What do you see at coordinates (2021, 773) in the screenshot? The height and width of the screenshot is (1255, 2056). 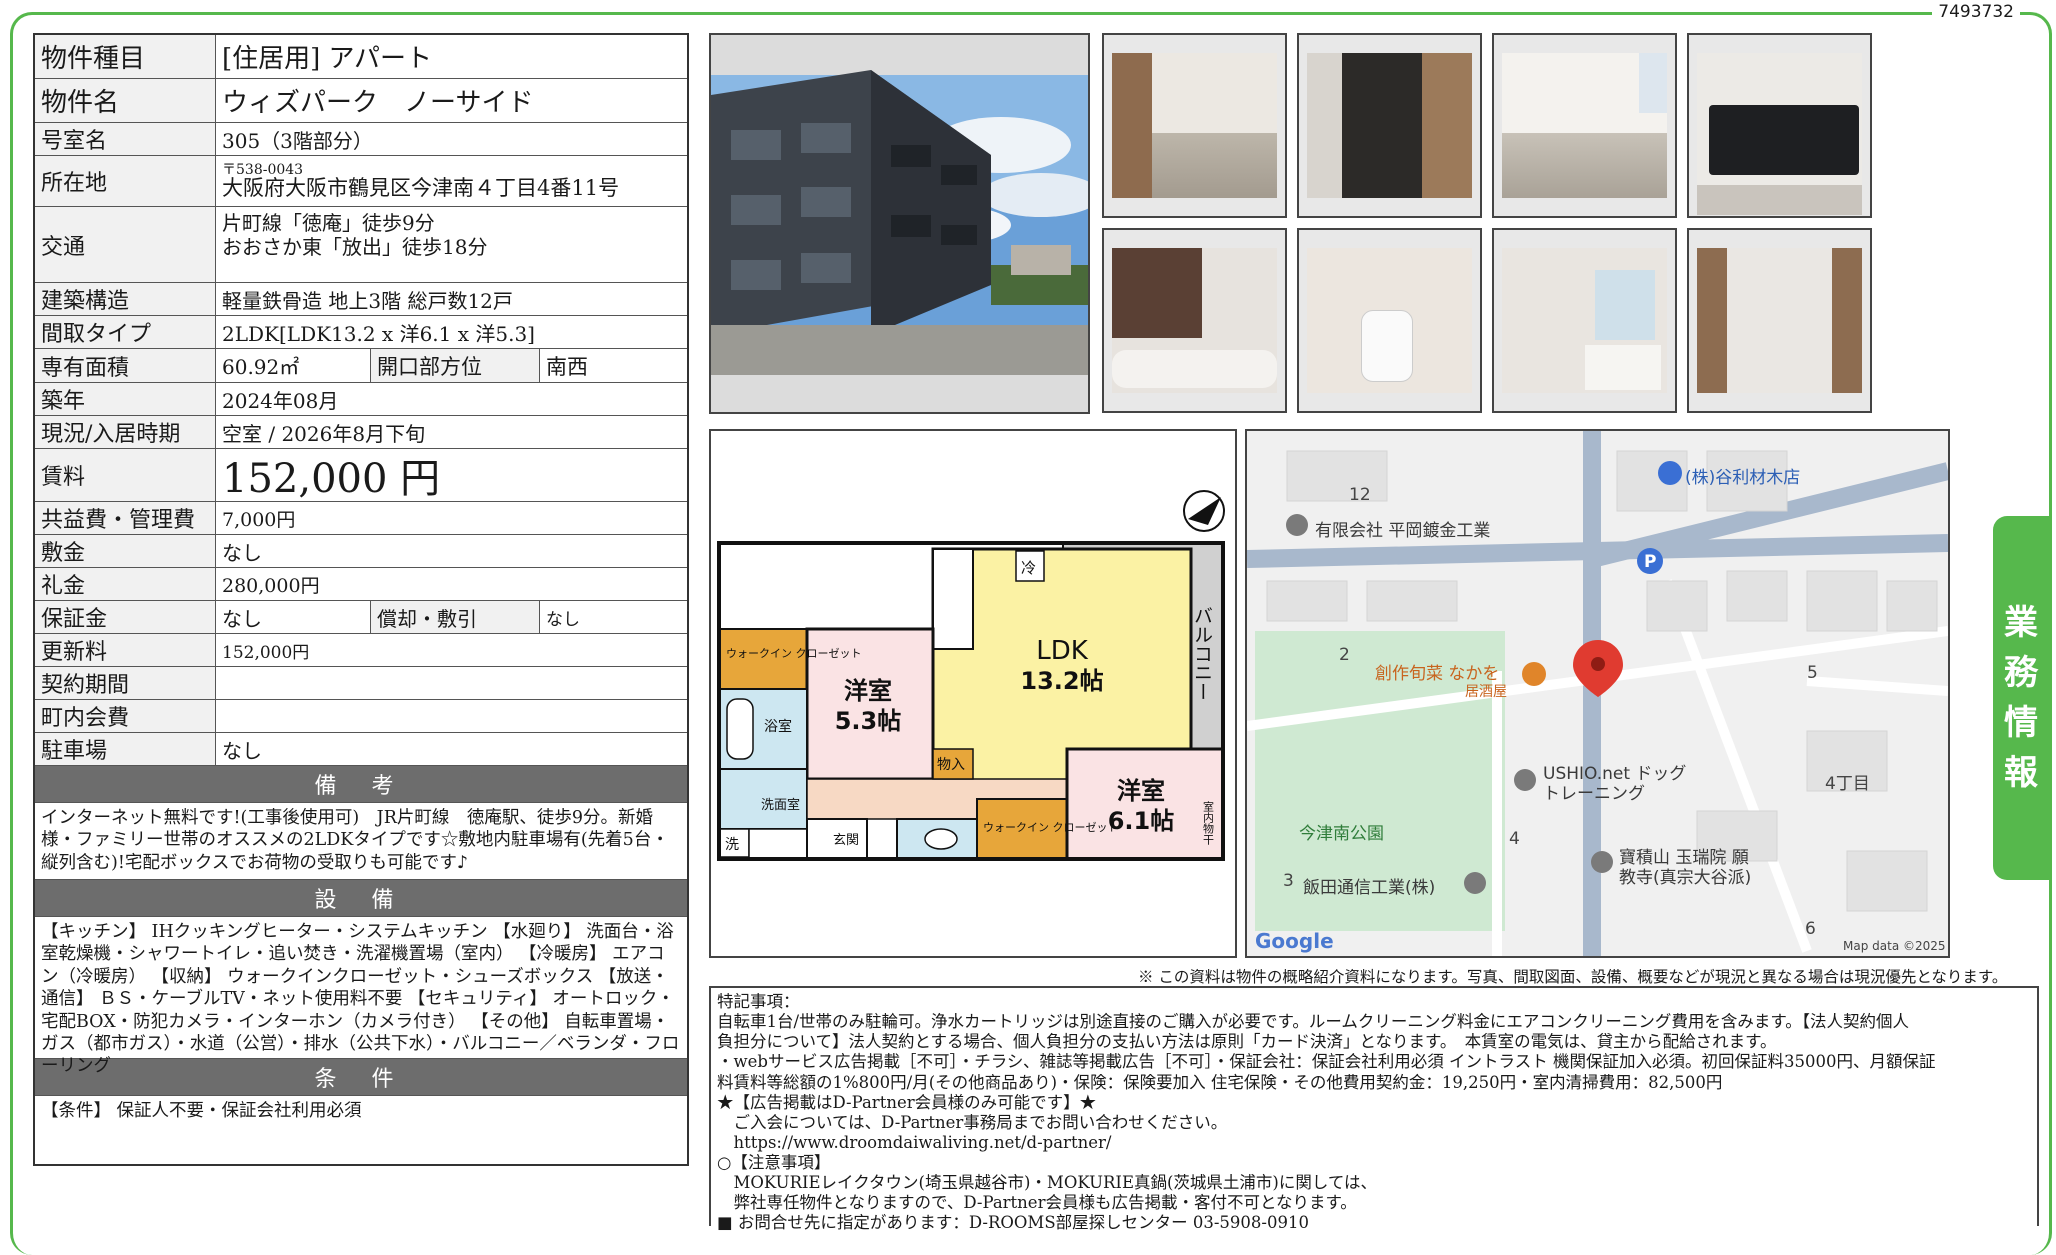 I see `side-tab-char: 報` at bounding box center [2021, 773].